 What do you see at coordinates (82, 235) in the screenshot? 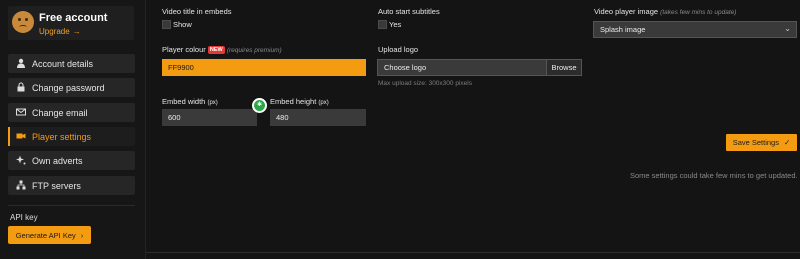
I see `chevron-right-icon: ›` at bounding box center [82, 235].